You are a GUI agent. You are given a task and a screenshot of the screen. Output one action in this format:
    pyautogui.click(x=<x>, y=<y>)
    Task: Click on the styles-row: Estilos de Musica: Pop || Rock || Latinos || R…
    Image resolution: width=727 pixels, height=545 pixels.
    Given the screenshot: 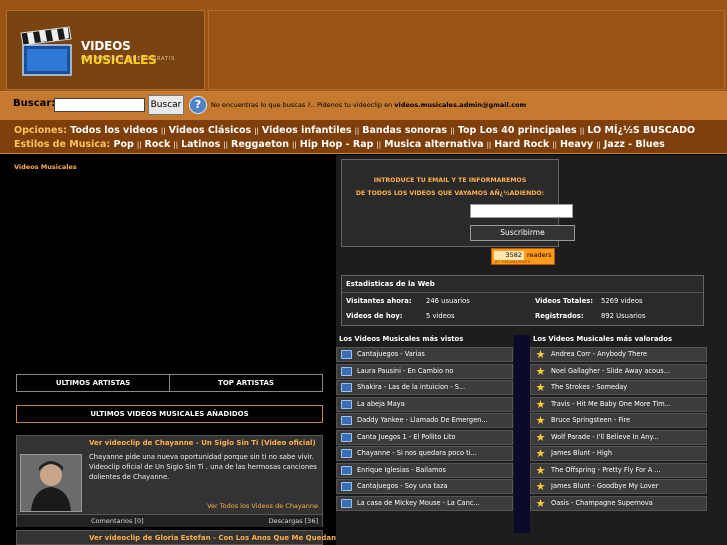 What is the action you would take?
    pyautogui.click(x=339, y=144)
    